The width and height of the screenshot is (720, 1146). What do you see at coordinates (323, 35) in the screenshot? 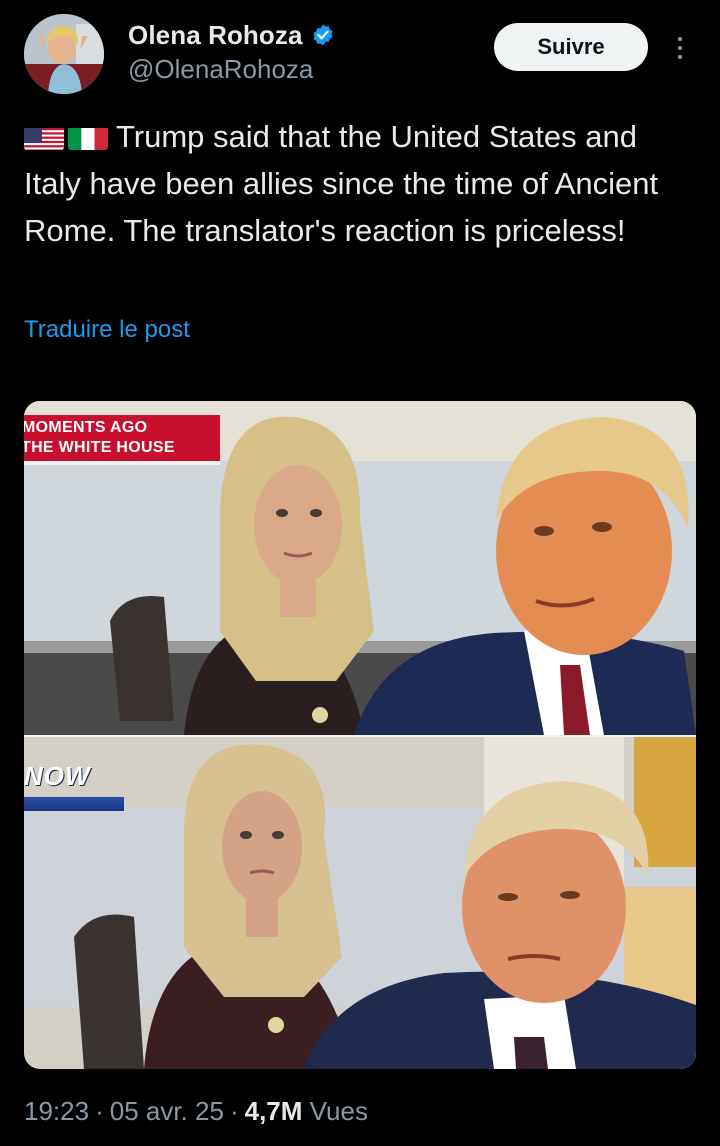
I see `verified-badge-icon` at bounding box center [323, 35].